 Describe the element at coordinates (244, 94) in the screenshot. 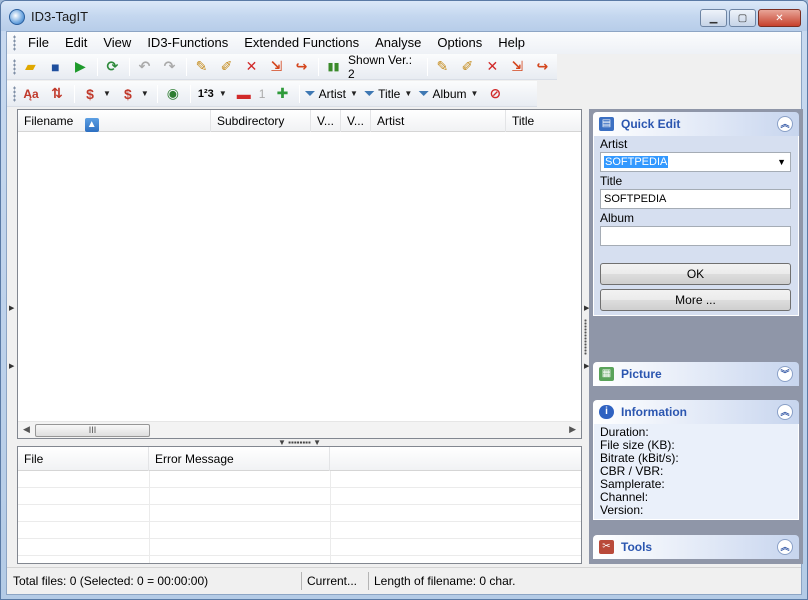

I see `decrement-icon: ▬` at that location.